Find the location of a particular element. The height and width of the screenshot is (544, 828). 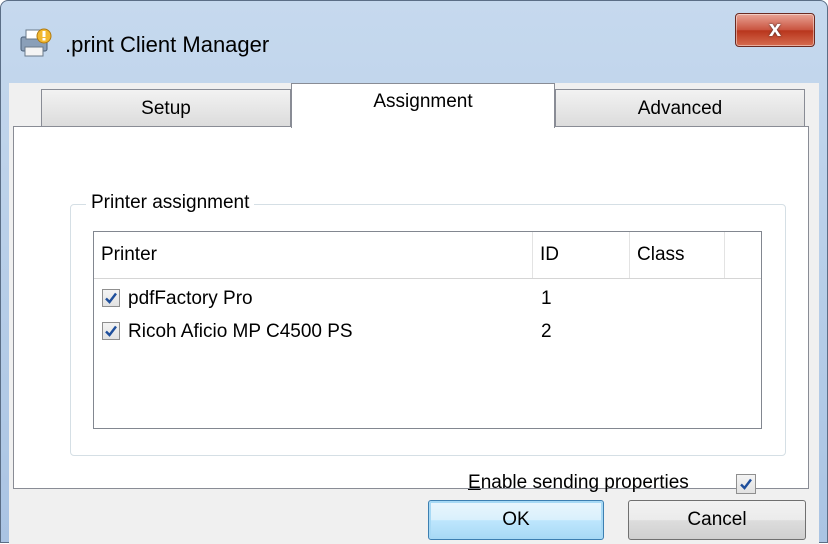

column-header-class: Class is located at coordinates (677, 255).